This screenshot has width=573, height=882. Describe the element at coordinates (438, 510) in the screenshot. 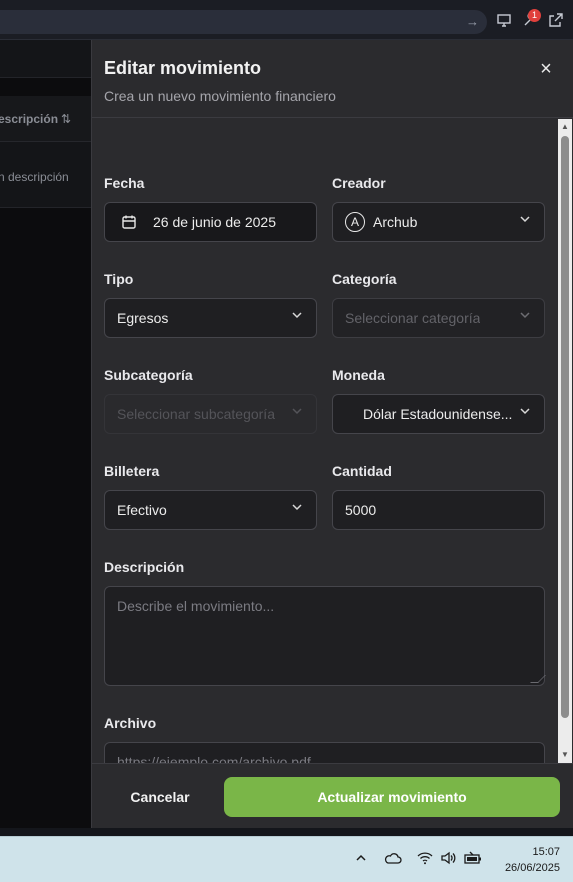

I see `amount-input: 5000` at that location.